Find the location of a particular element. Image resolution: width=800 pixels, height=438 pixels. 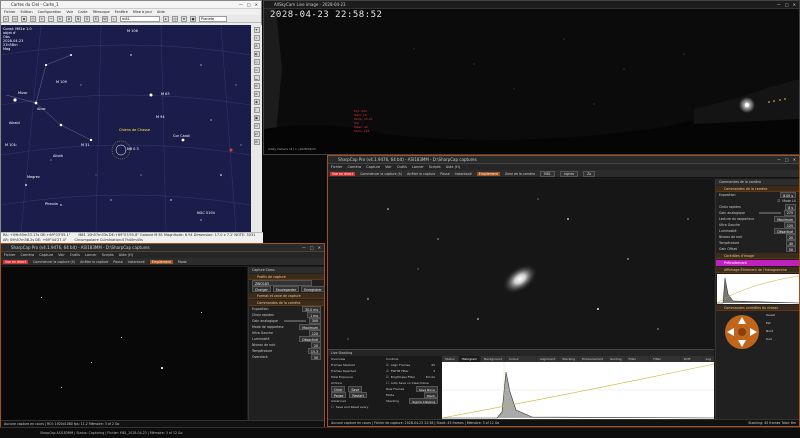

search-icon: ⌕ is located at coordinates (114, 18).